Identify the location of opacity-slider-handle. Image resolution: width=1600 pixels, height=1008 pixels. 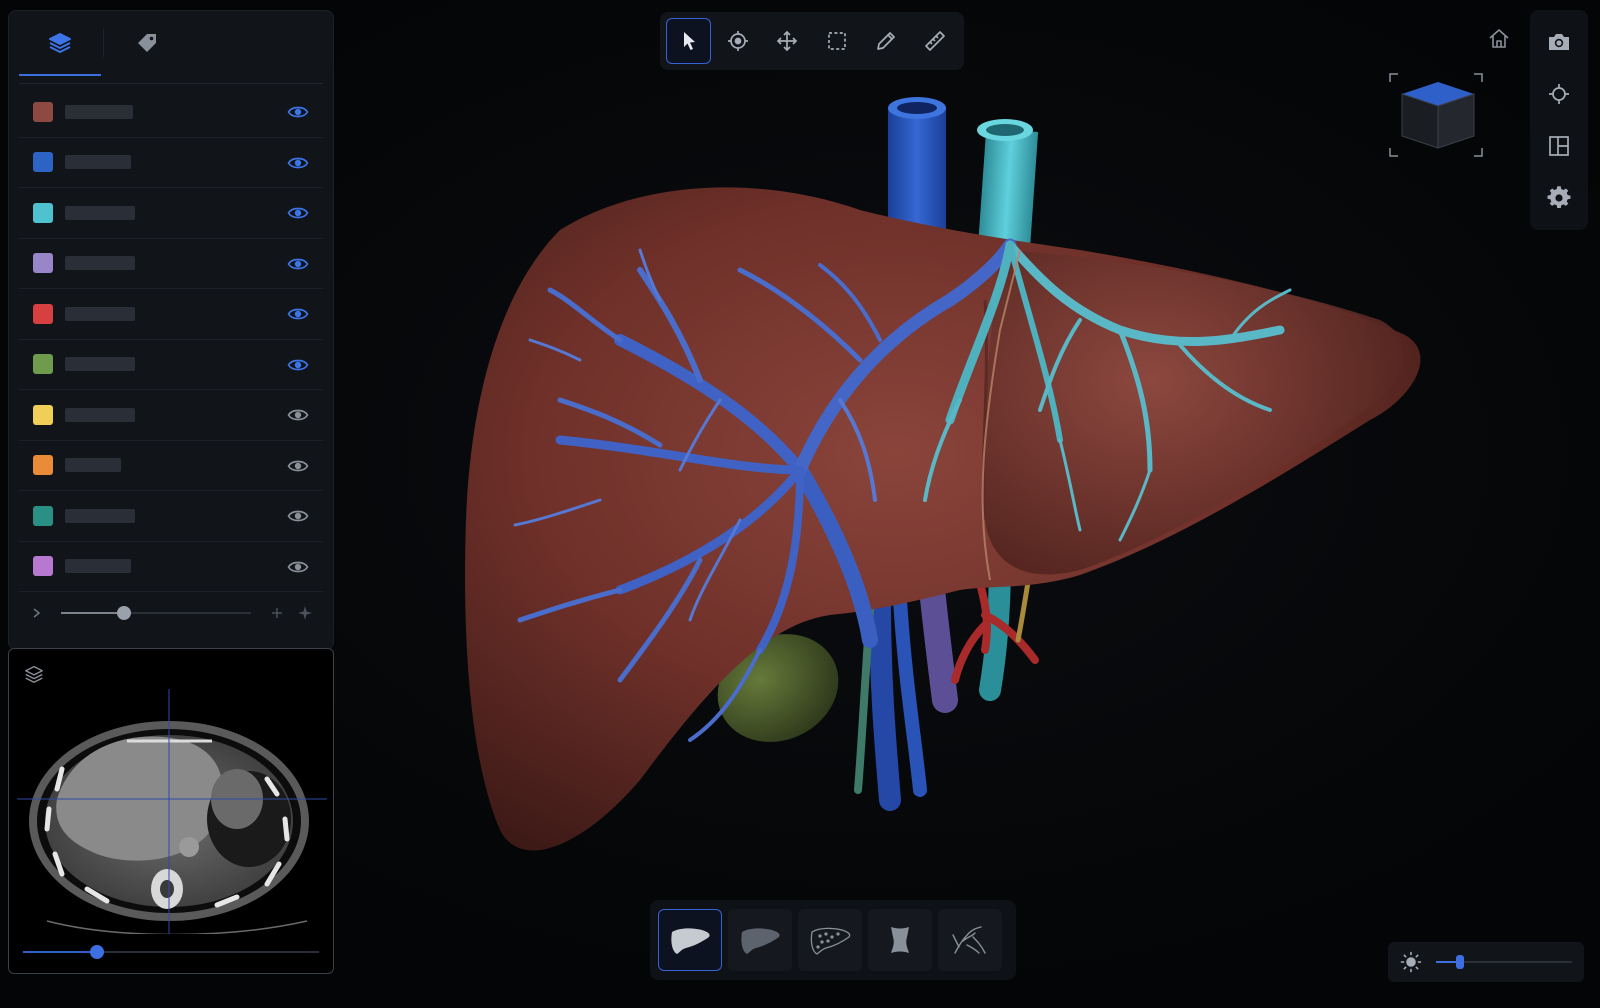
(123, 613).